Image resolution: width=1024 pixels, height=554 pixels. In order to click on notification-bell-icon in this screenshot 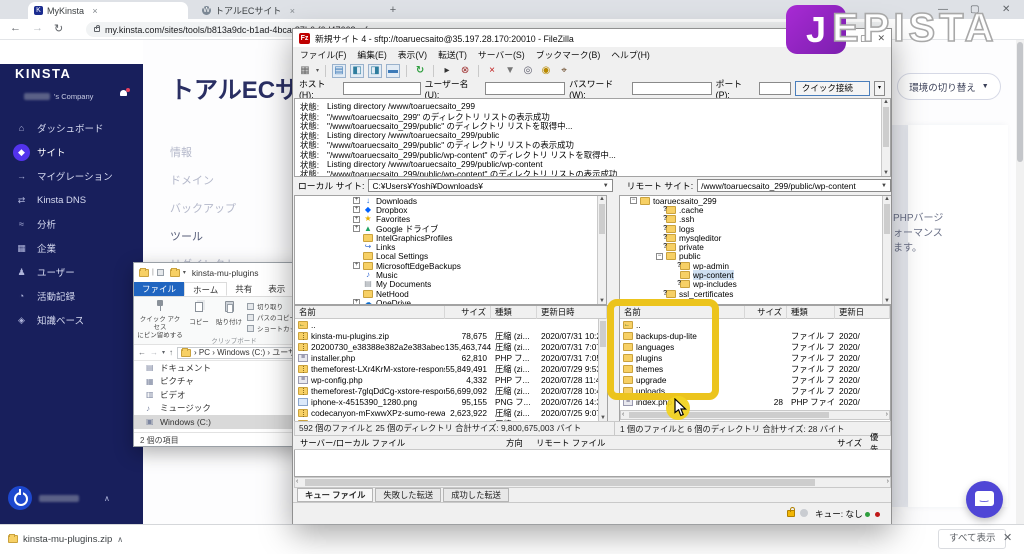, I will do `click(125, 93)`.